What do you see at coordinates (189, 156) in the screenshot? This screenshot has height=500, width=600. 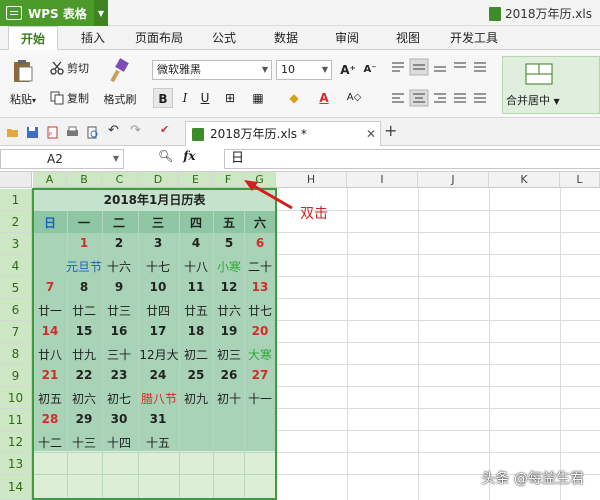 I see `insert-function-icon: fx` at bounding box center [189, 156].